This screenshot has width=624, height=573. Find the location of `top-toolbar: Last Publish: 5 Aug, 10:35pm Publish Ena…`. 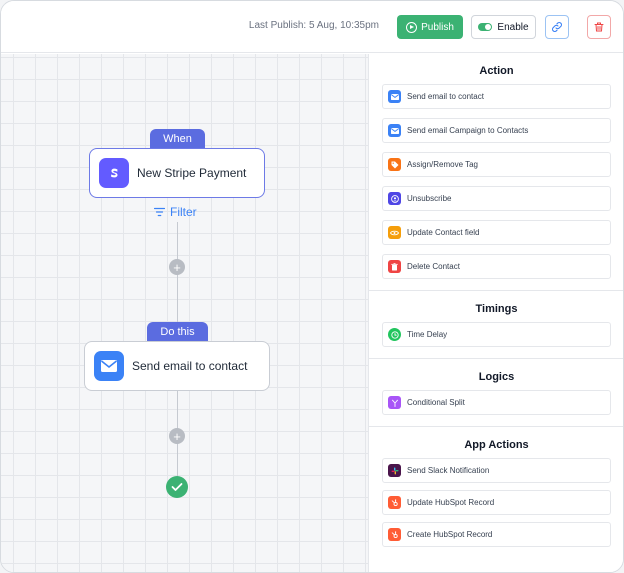

top-toolbar: Last Publish: 5 Aug, 10:35pm Publish Ena… is located at coordinates (312, 27).